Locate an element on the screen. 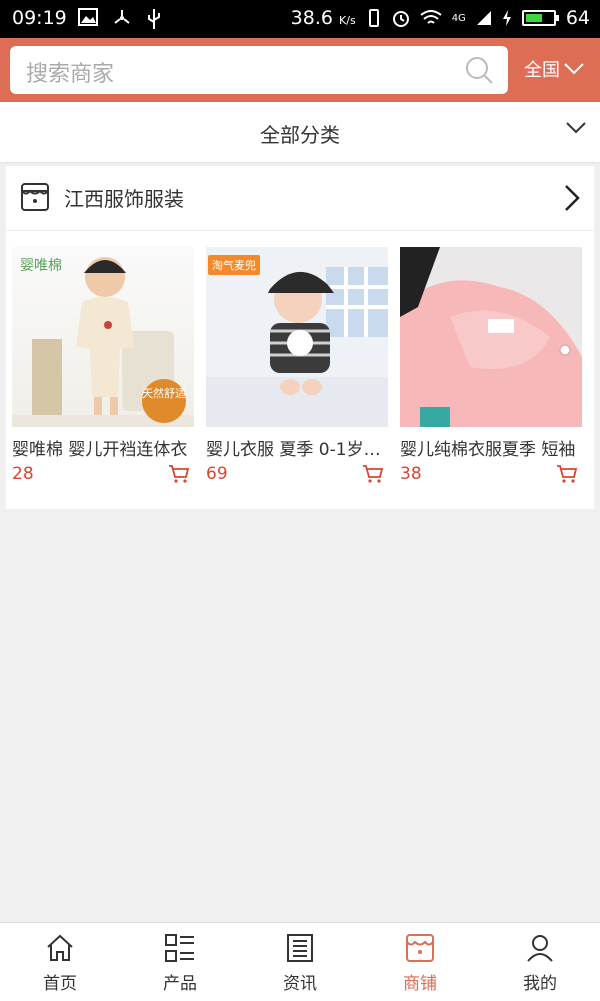 The image size is (600, 1001). product-name: 婴儿衣服 夏季 0-1岁宝宝 is located at coordinates (297, 450).